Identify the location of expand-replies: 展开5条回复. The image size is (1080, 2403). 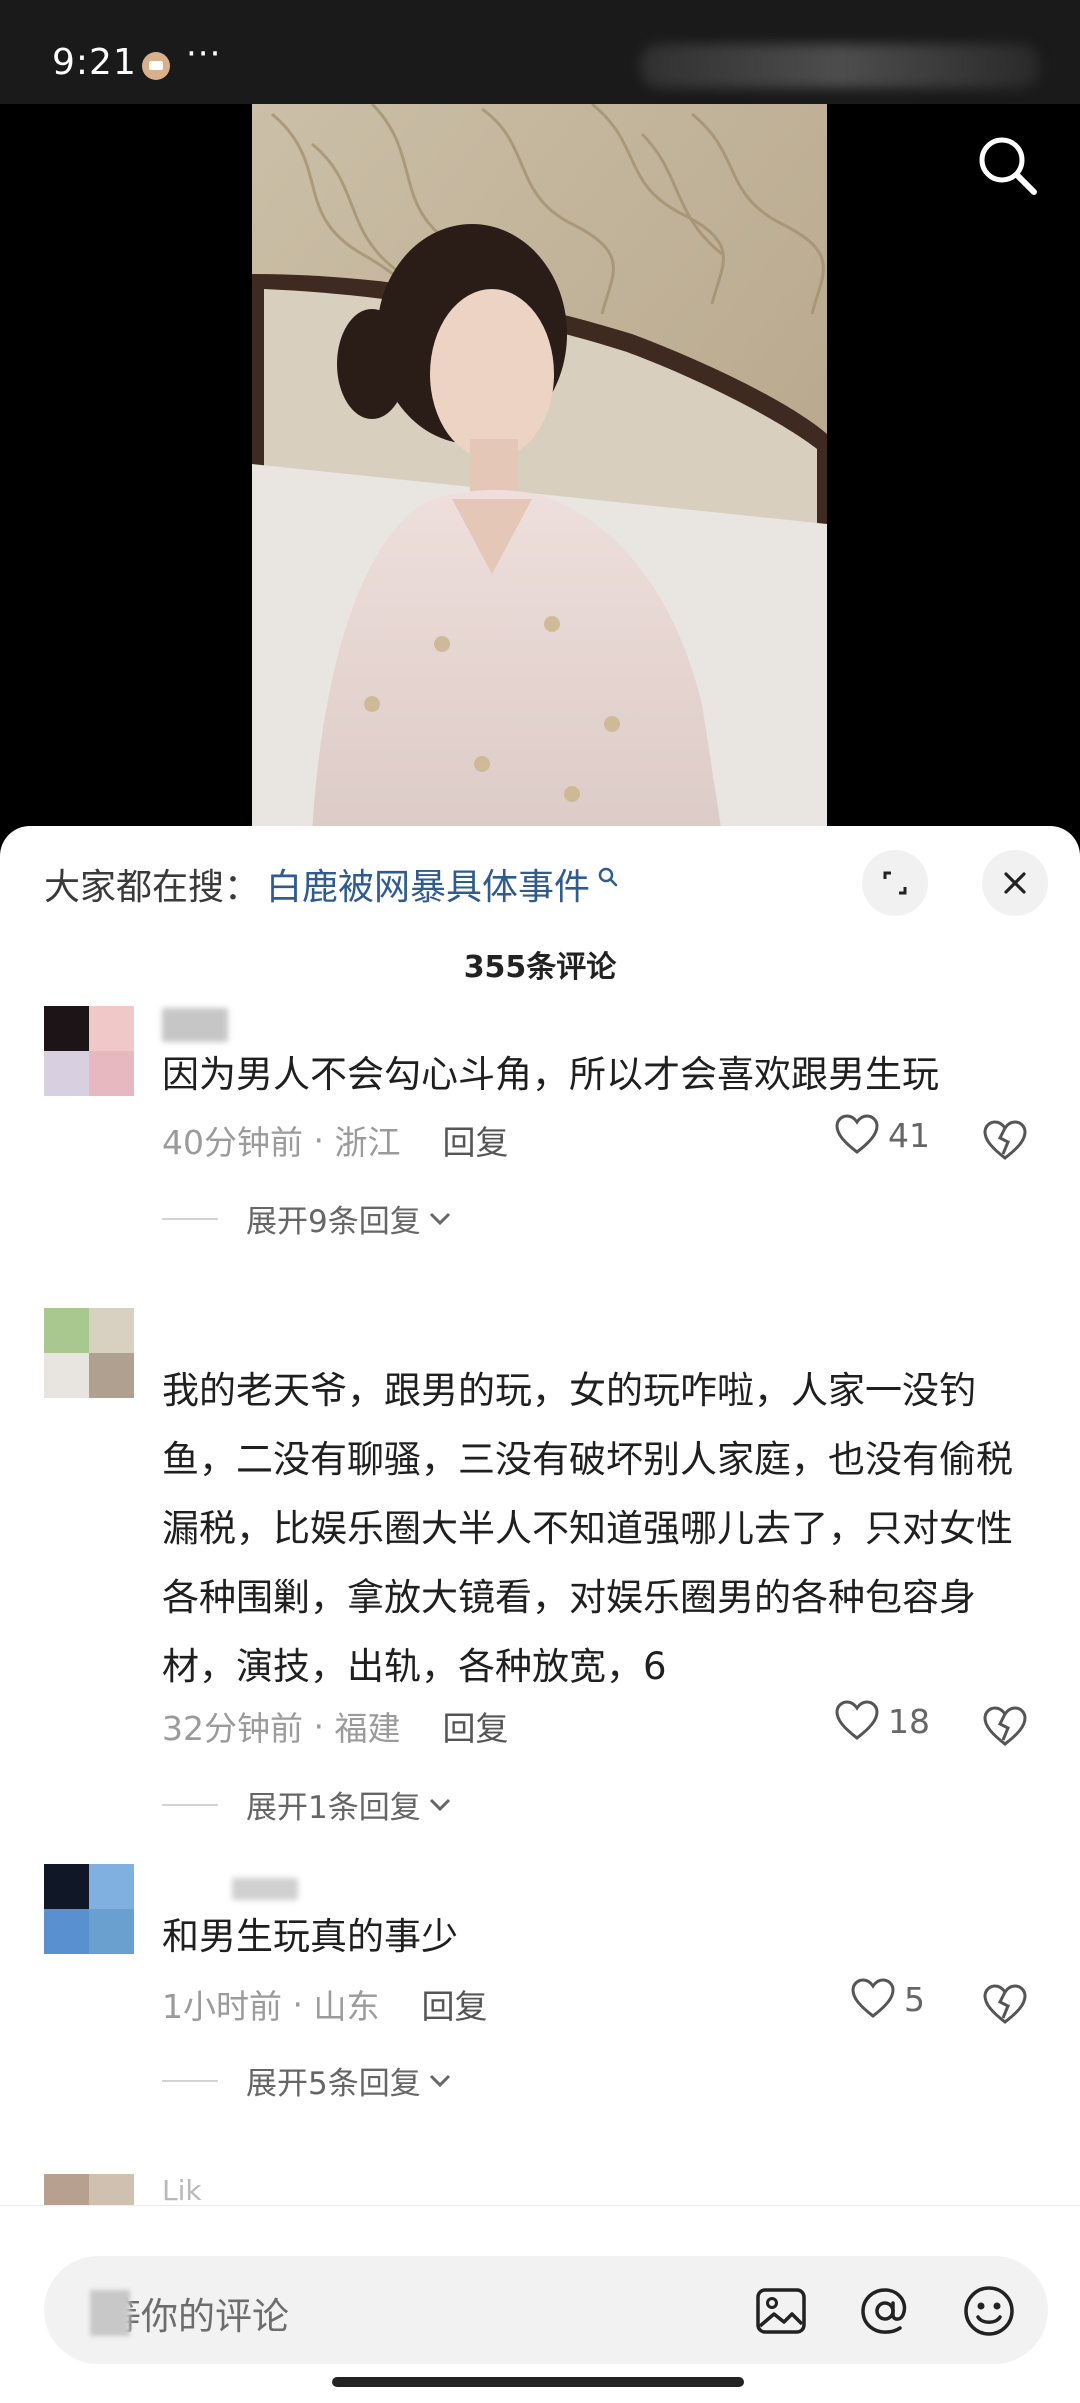
(307, 2080).